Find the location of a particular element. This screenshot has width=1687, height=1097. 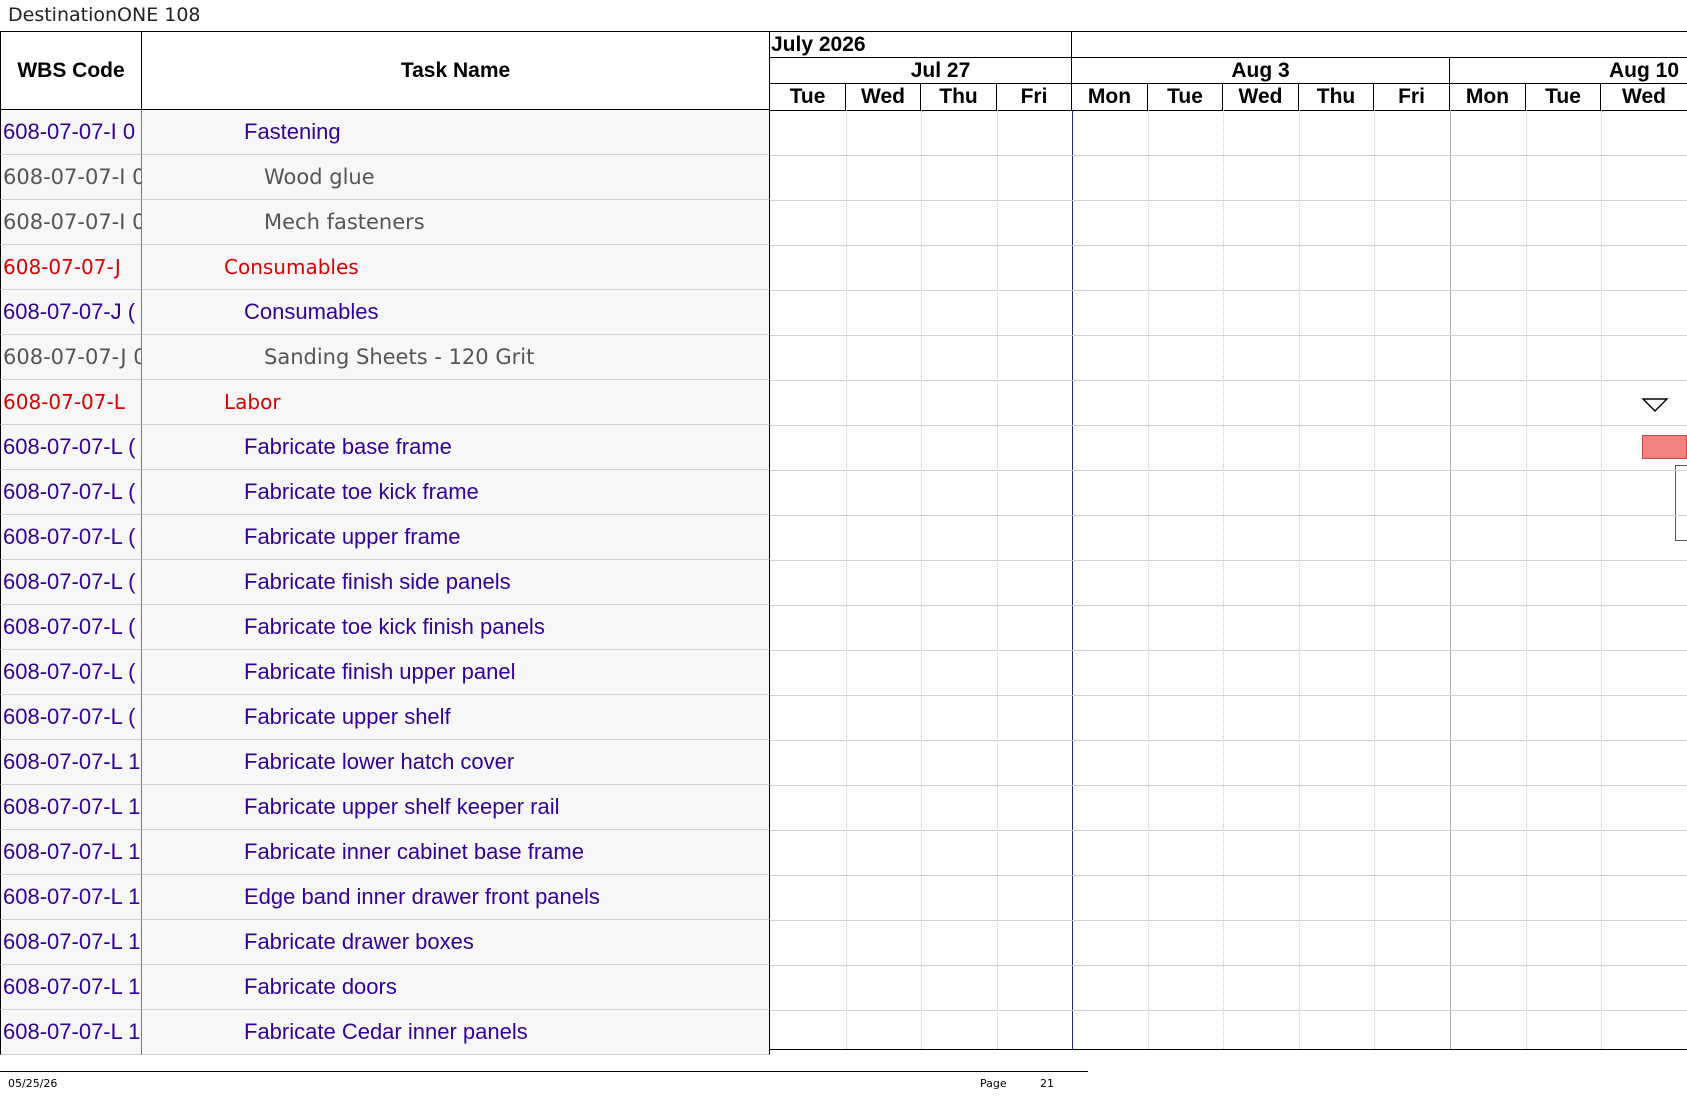

footer-date: 05/25/26 is located at coordinates (33, 1083).